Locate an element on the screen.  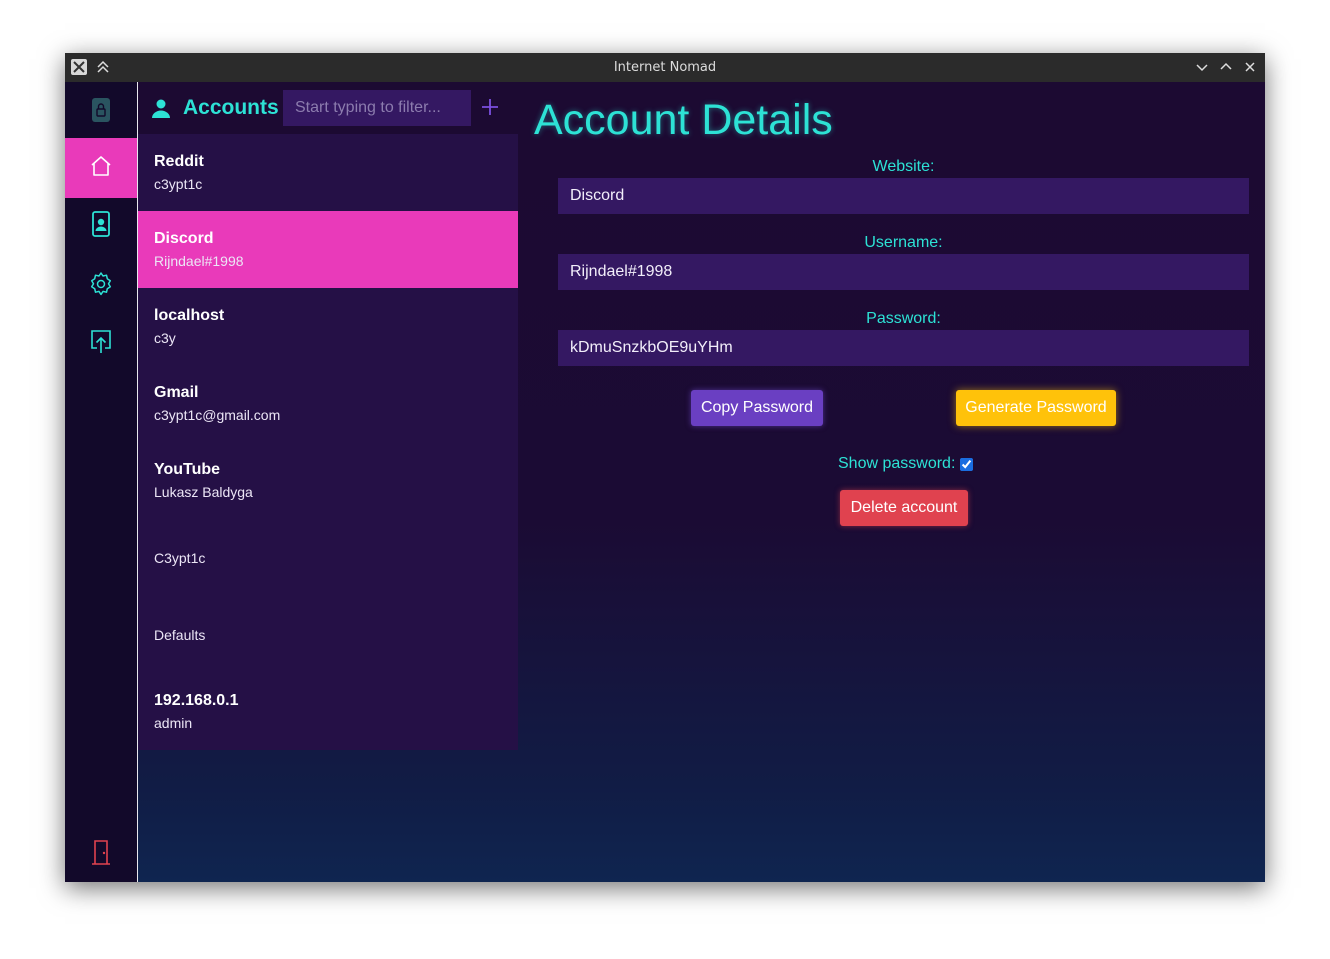
account-username: Rijndael#1998 is located at coordinates (199, 260).